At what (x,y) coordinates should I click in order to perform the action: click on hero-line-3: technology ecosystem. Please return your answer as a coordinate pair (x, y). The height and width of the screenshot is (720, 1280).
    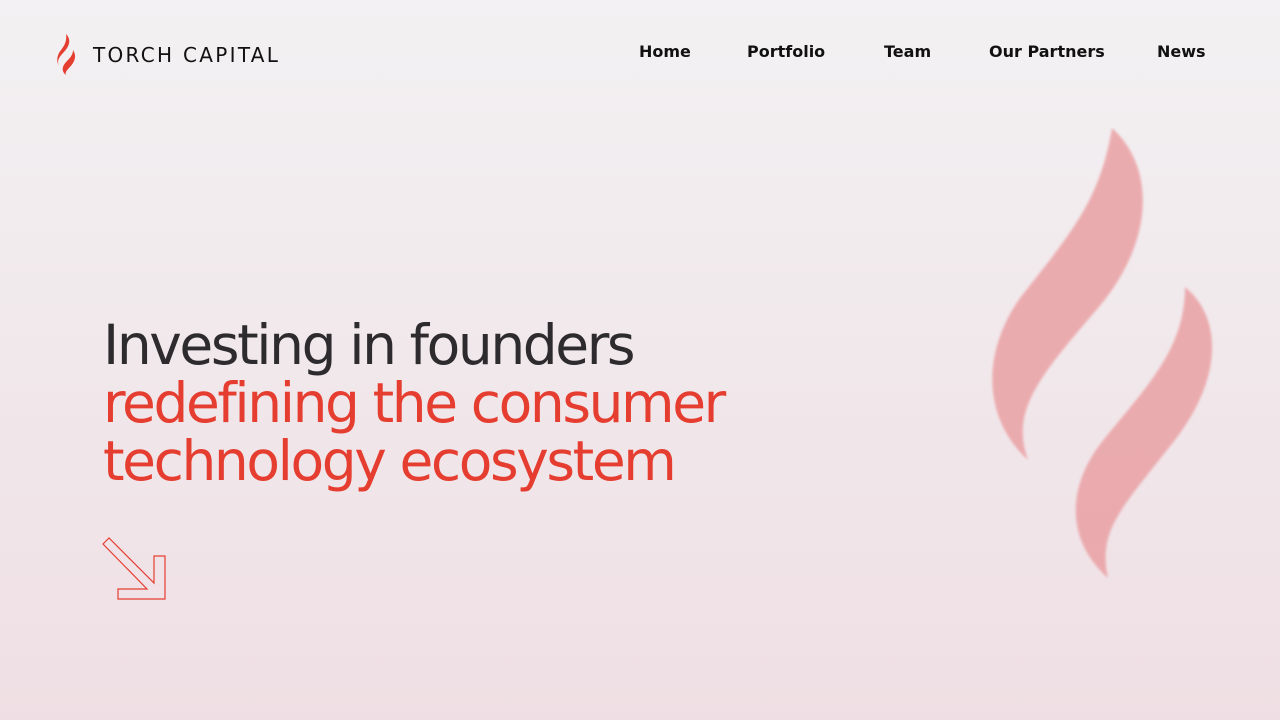
    Looking at the image, I should click on (390, 461).